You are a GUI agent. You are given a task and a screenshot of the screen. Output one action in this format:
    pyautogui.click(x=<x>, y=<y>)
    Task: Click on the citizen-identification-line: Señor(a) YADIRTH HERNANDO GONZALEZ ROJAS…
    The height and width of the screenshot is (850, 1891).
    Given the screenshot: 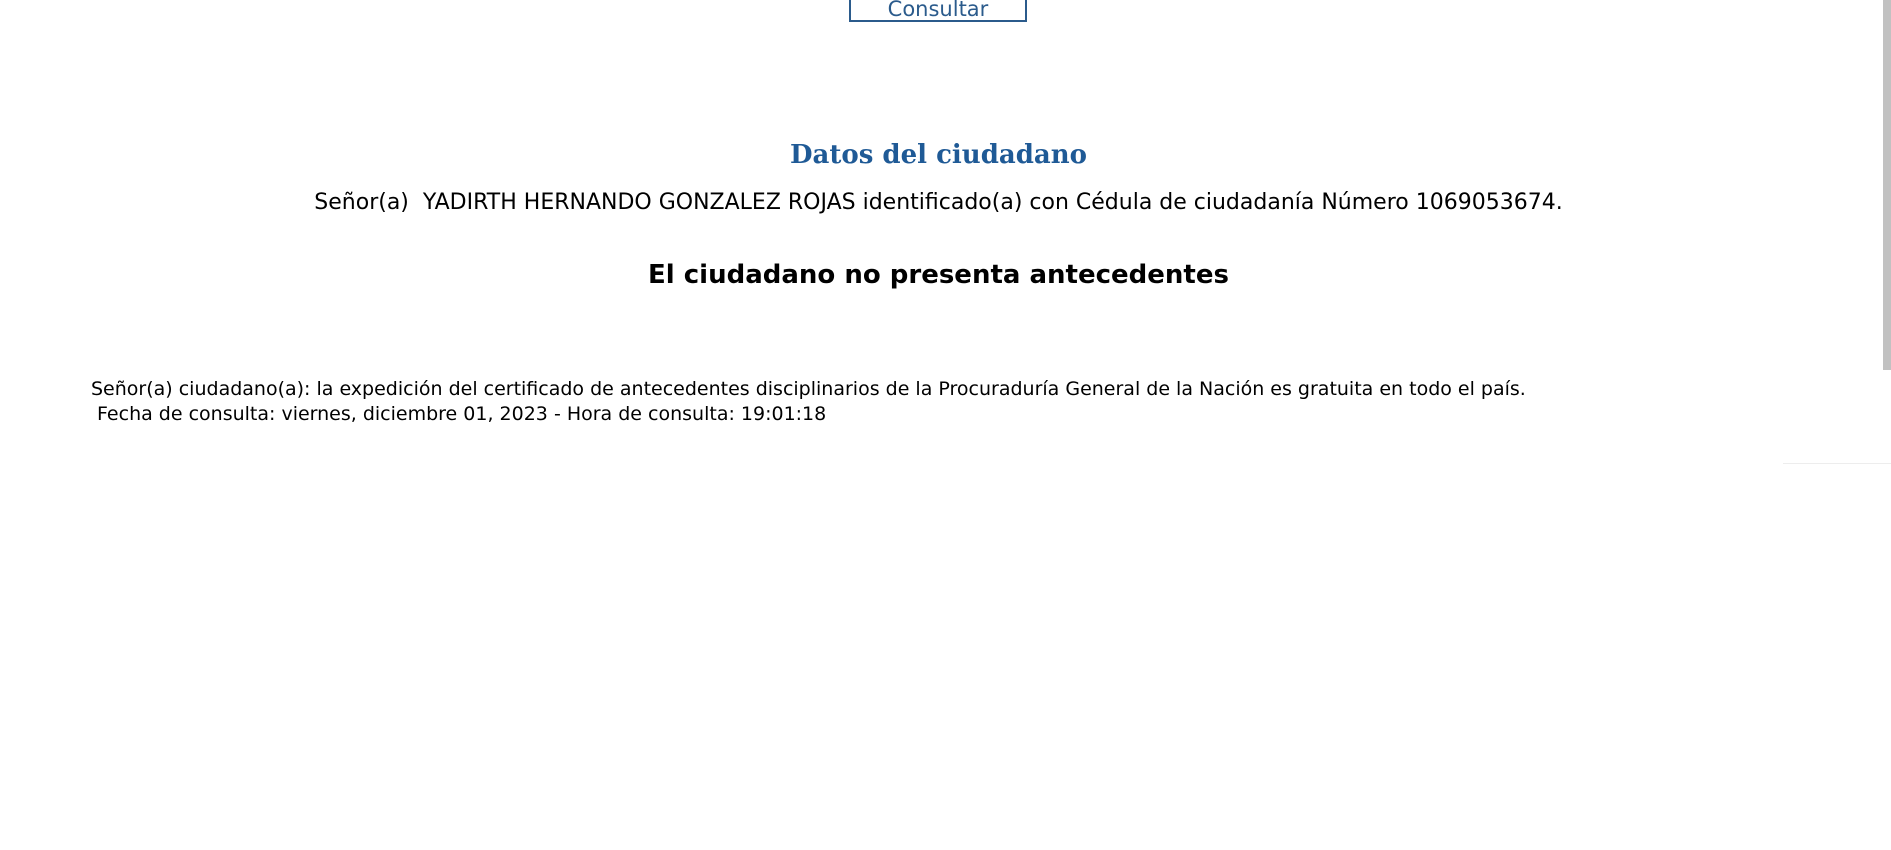 What is the action you would take?
    pyautogui.click(x=938, y=202)
    